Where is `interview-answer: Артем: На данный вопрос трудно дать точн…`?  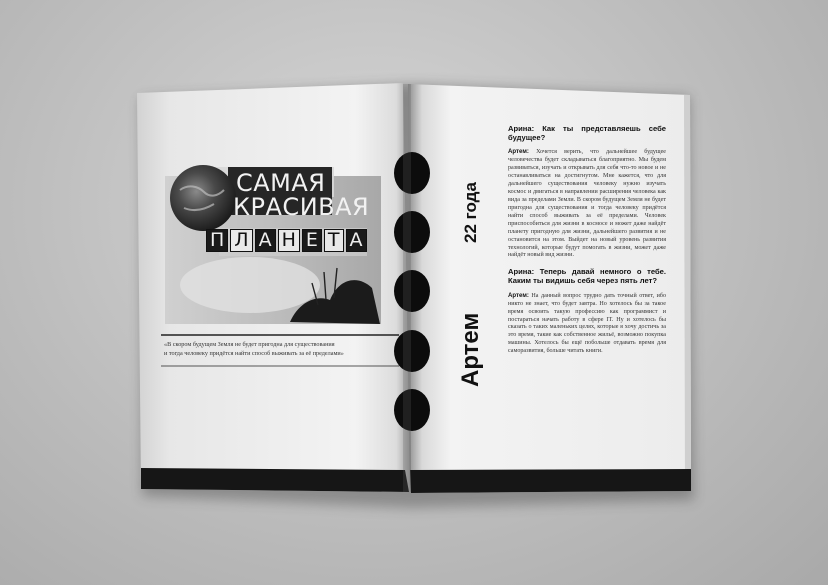 interview-answer: Артем: На данный вопрос трудно дать точн… is located at coordinates (587, 324).